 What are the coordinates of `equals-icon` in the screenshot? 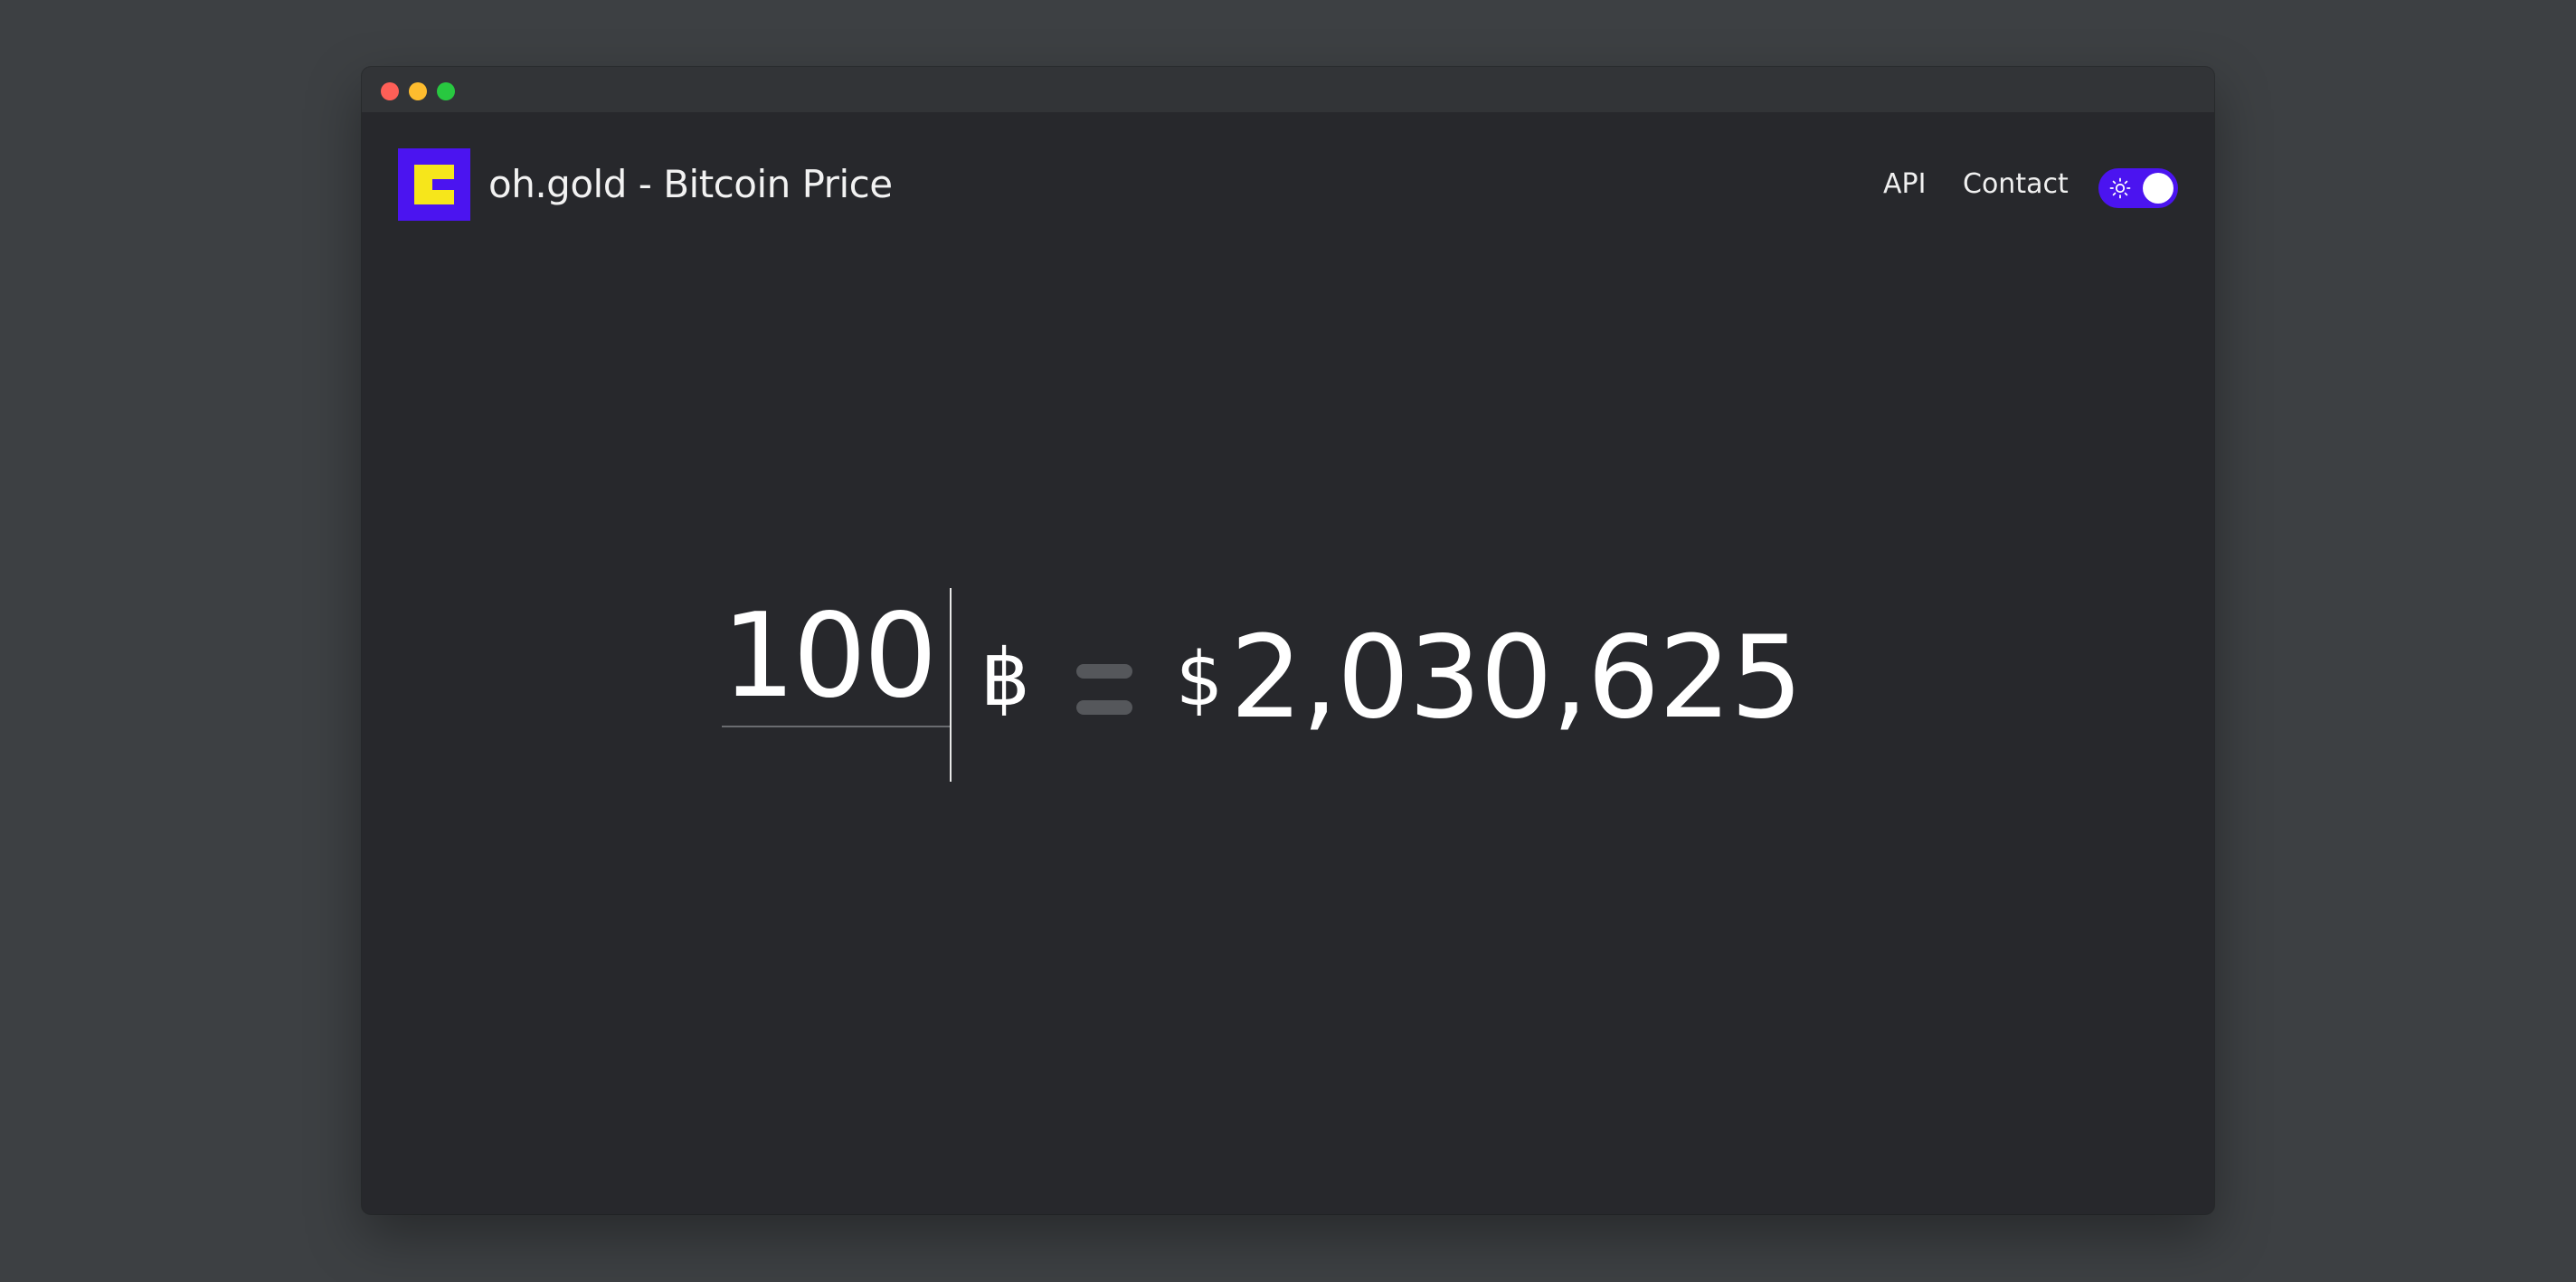 It's located at (1104, 690).